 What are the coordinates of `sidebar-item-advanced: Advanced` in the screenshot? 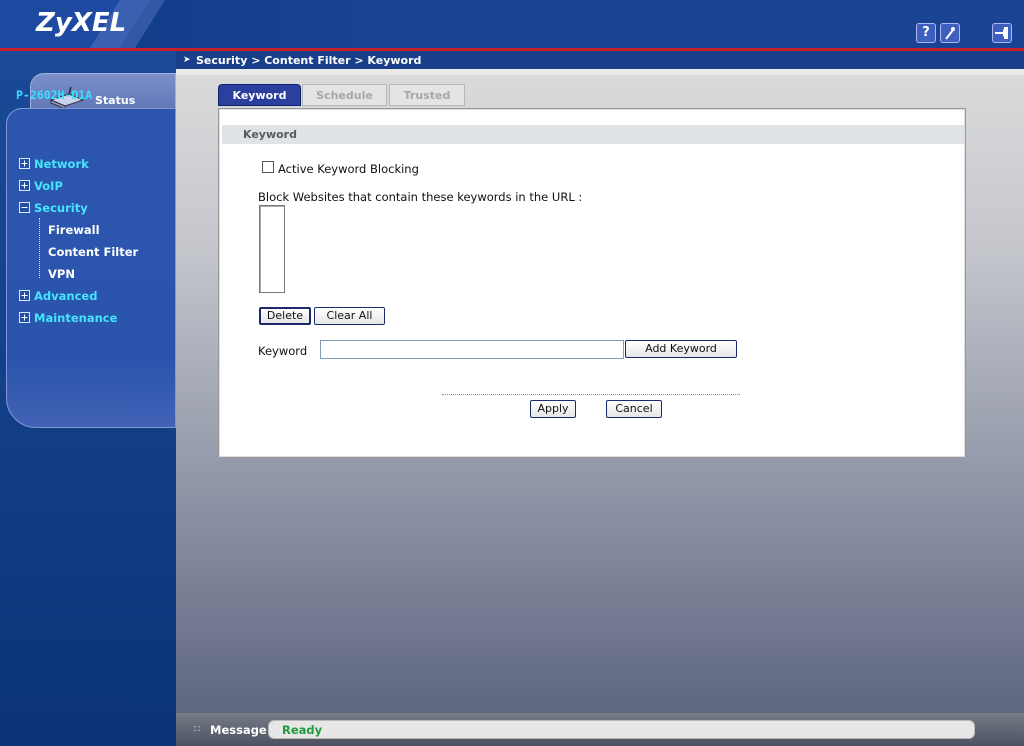 It's located at (58, 296).